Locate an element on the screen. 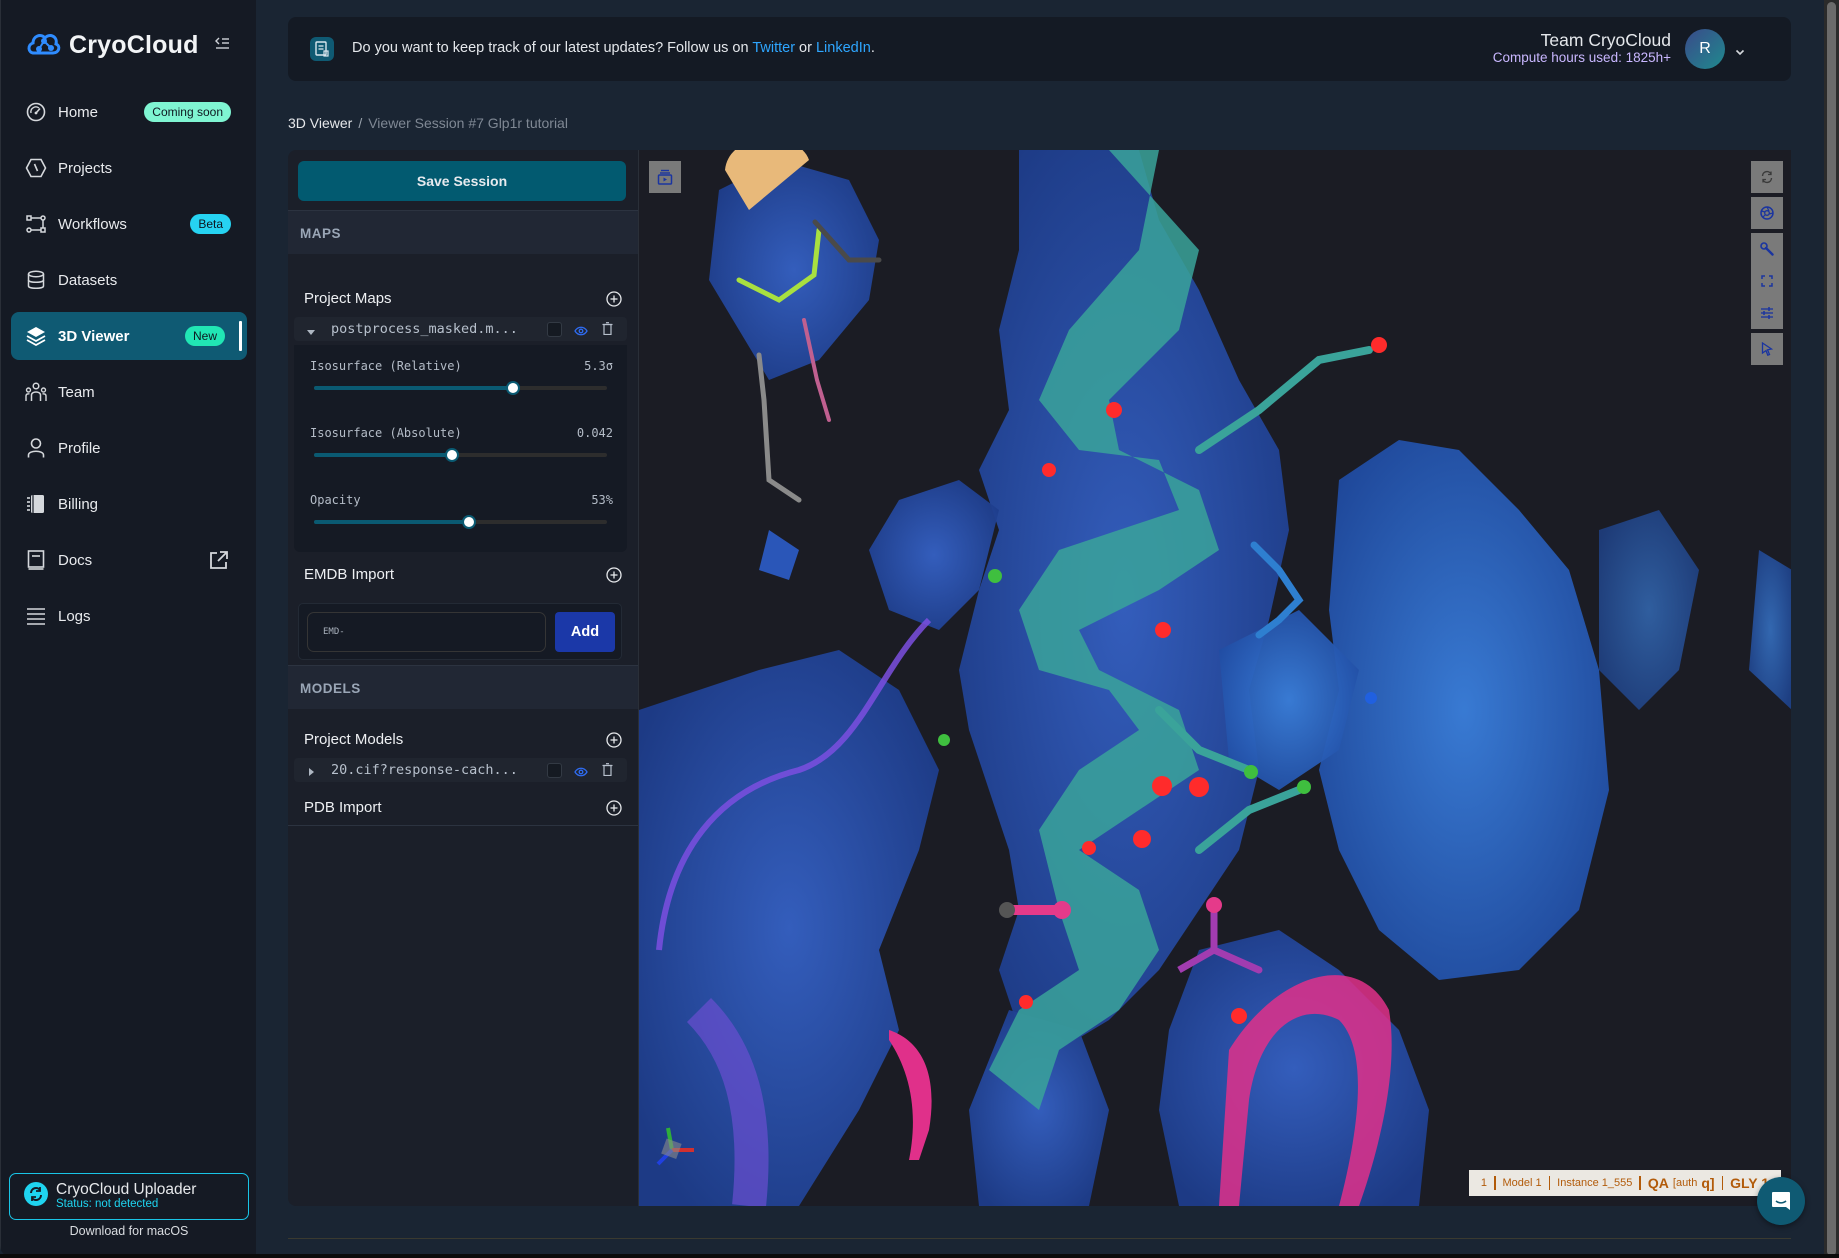 The height and width of the screenshot is (1258, 1839). sidebar-item-label: Profile is located at coordinates (79, 448).